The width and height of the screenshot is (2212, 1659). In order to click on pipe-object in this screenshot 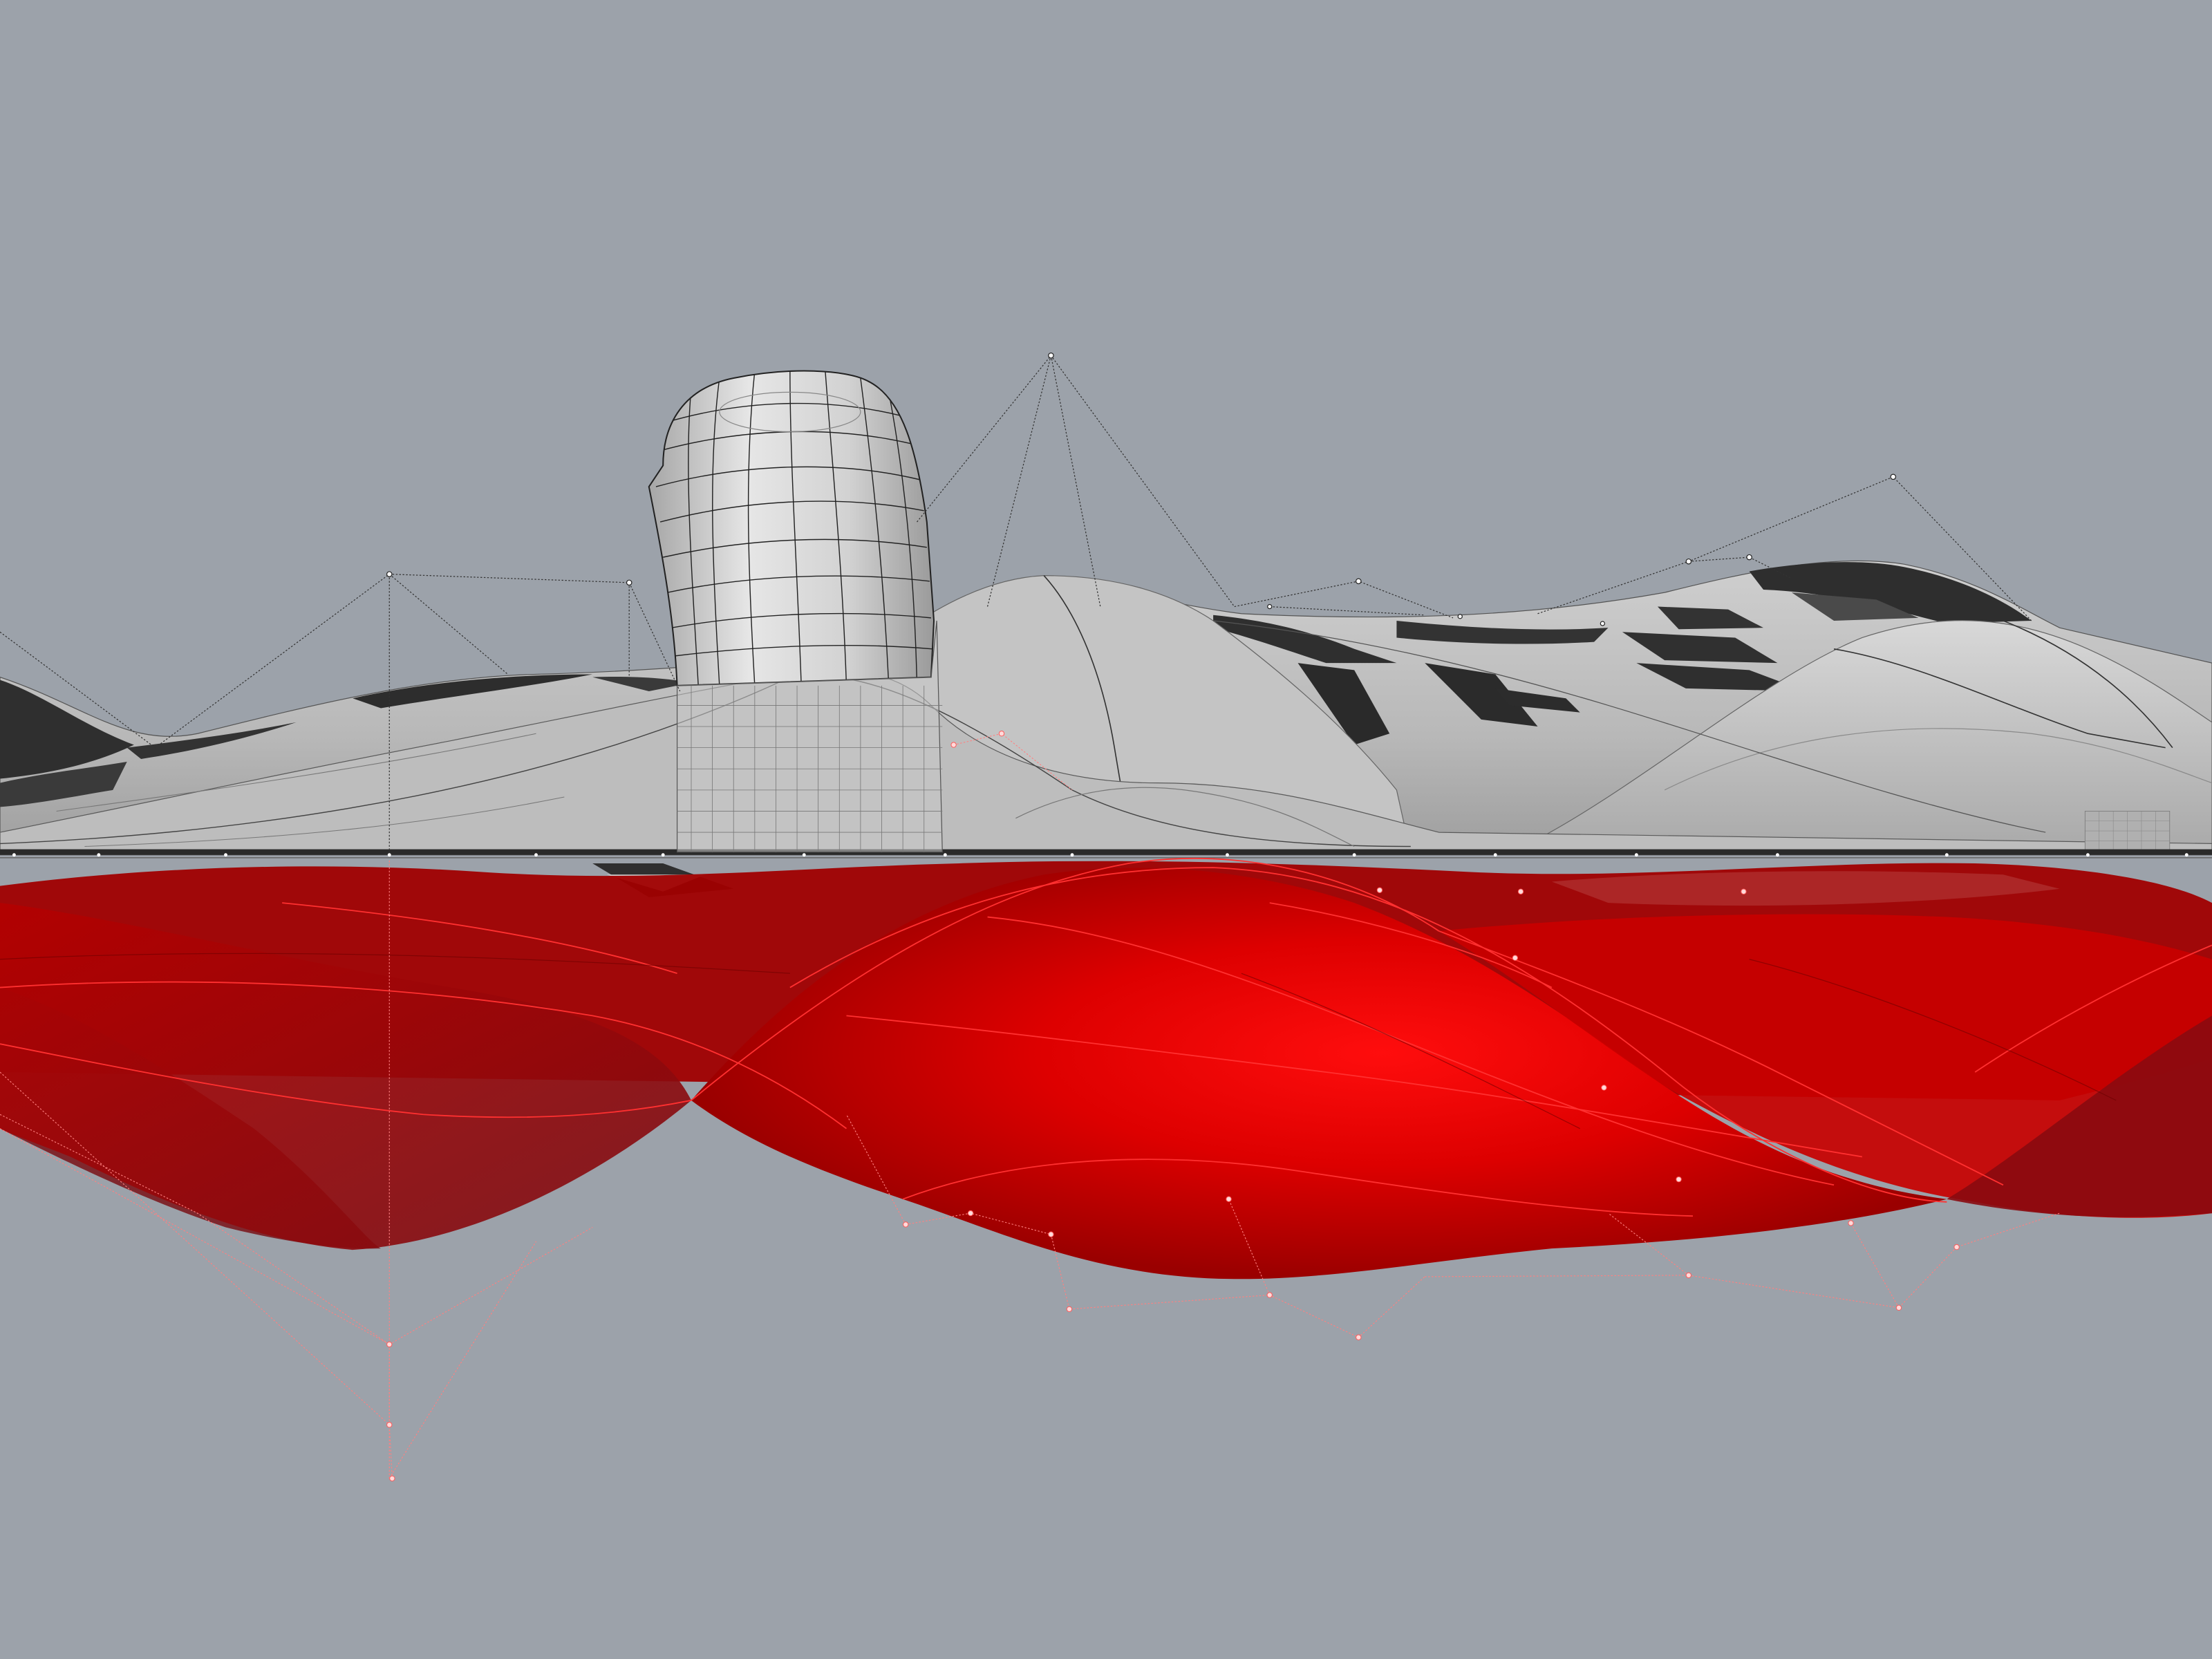, I will do `click(796, 611)`.